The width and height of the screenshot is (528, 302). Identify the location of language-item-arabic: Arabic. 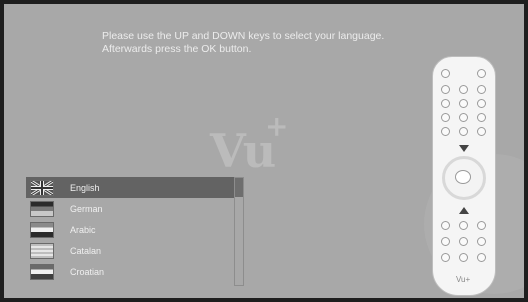
(130, 229).